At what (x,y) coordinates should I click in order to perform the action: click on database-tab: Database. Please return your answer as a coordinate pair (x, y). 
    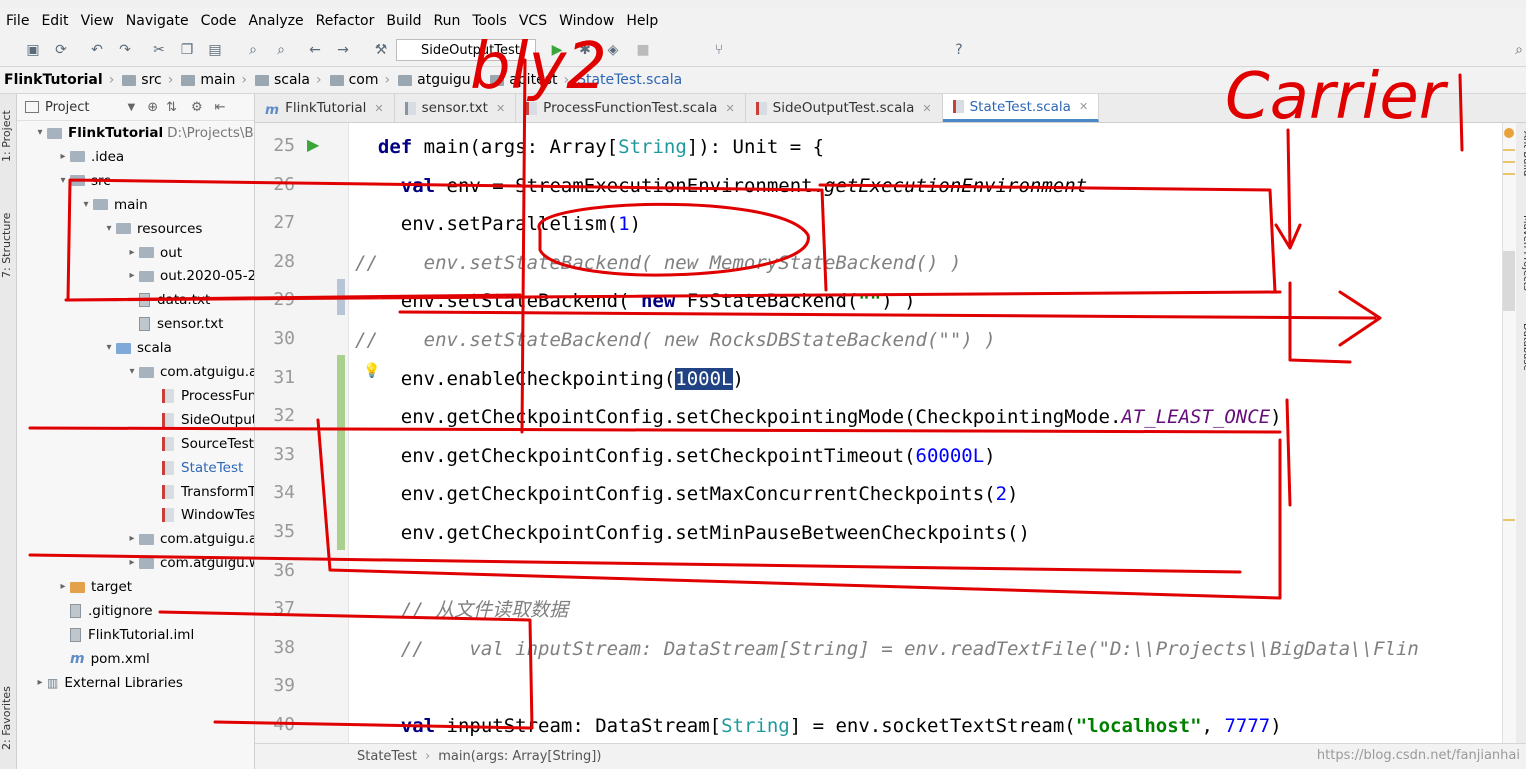
    Looking at the image, I should click on (1521, 358).